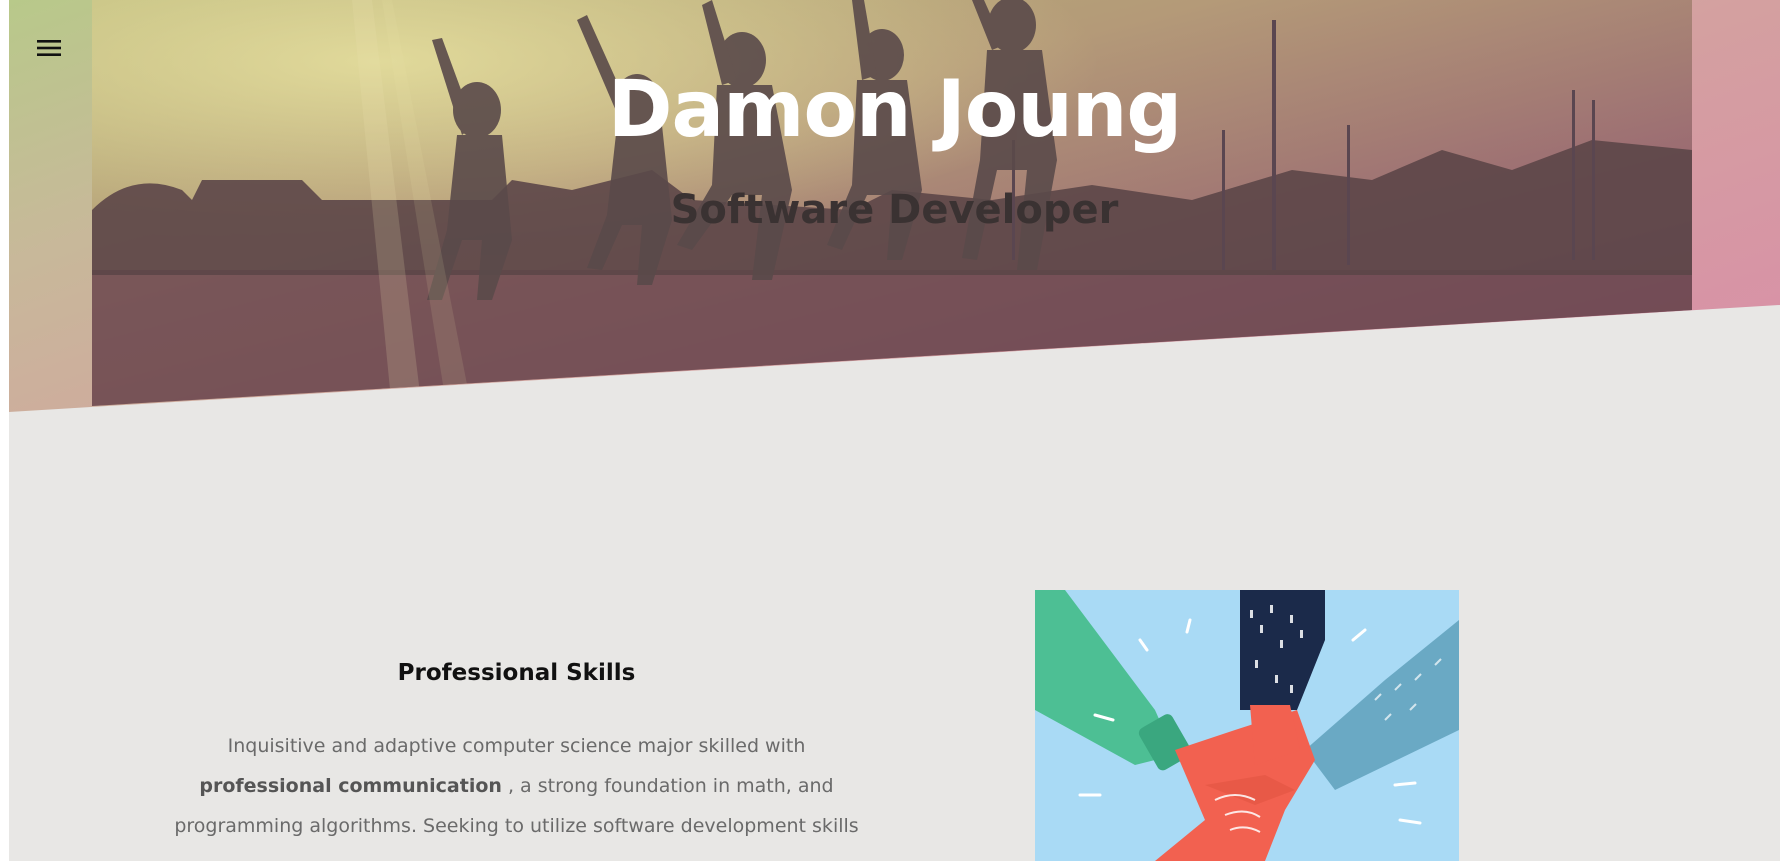  What do you see at coordinates (516, 673) in the screenshot?
I see `skills-heading: Professional Skills` at bounding box center [516, 673].